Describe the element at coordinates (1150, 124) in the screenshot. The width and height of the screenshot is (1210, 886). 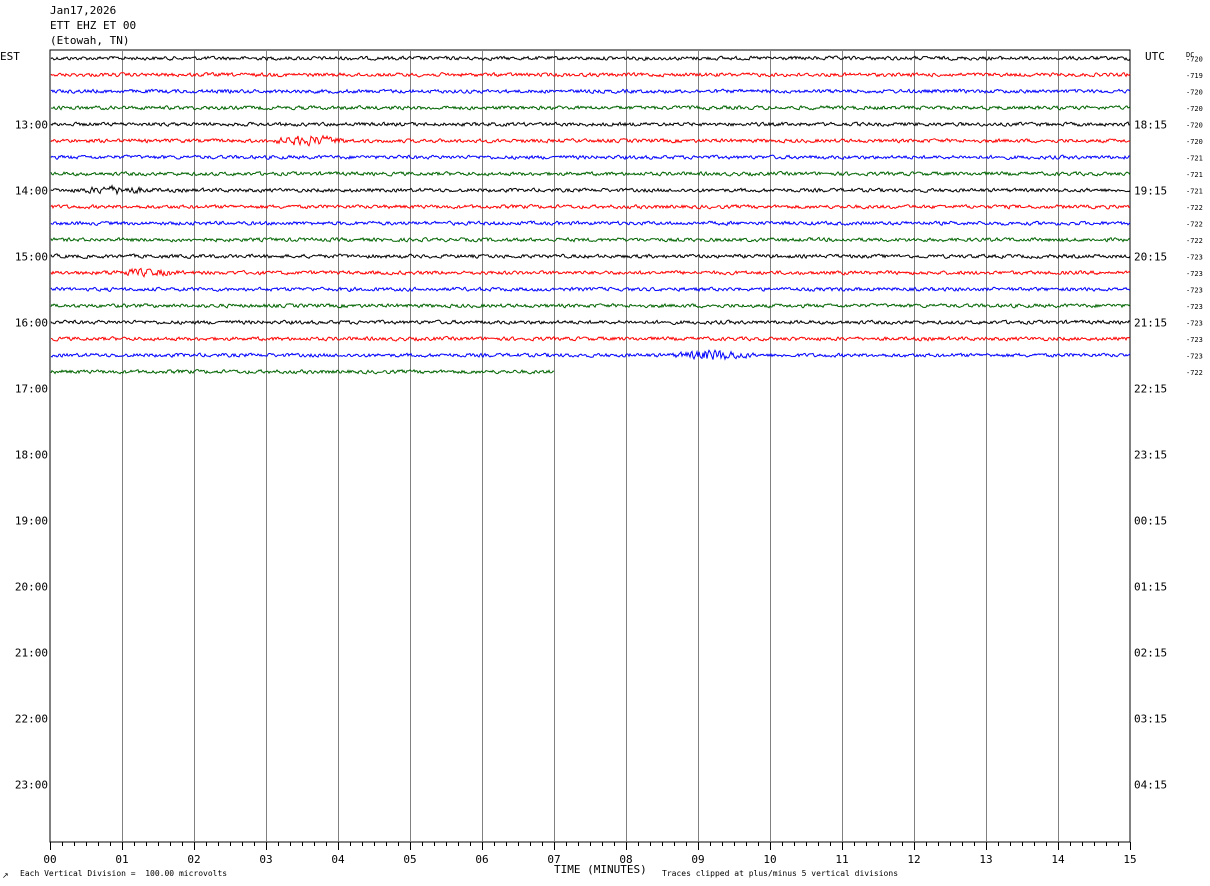
I see `utc-hour-label: 18:15` at that location.